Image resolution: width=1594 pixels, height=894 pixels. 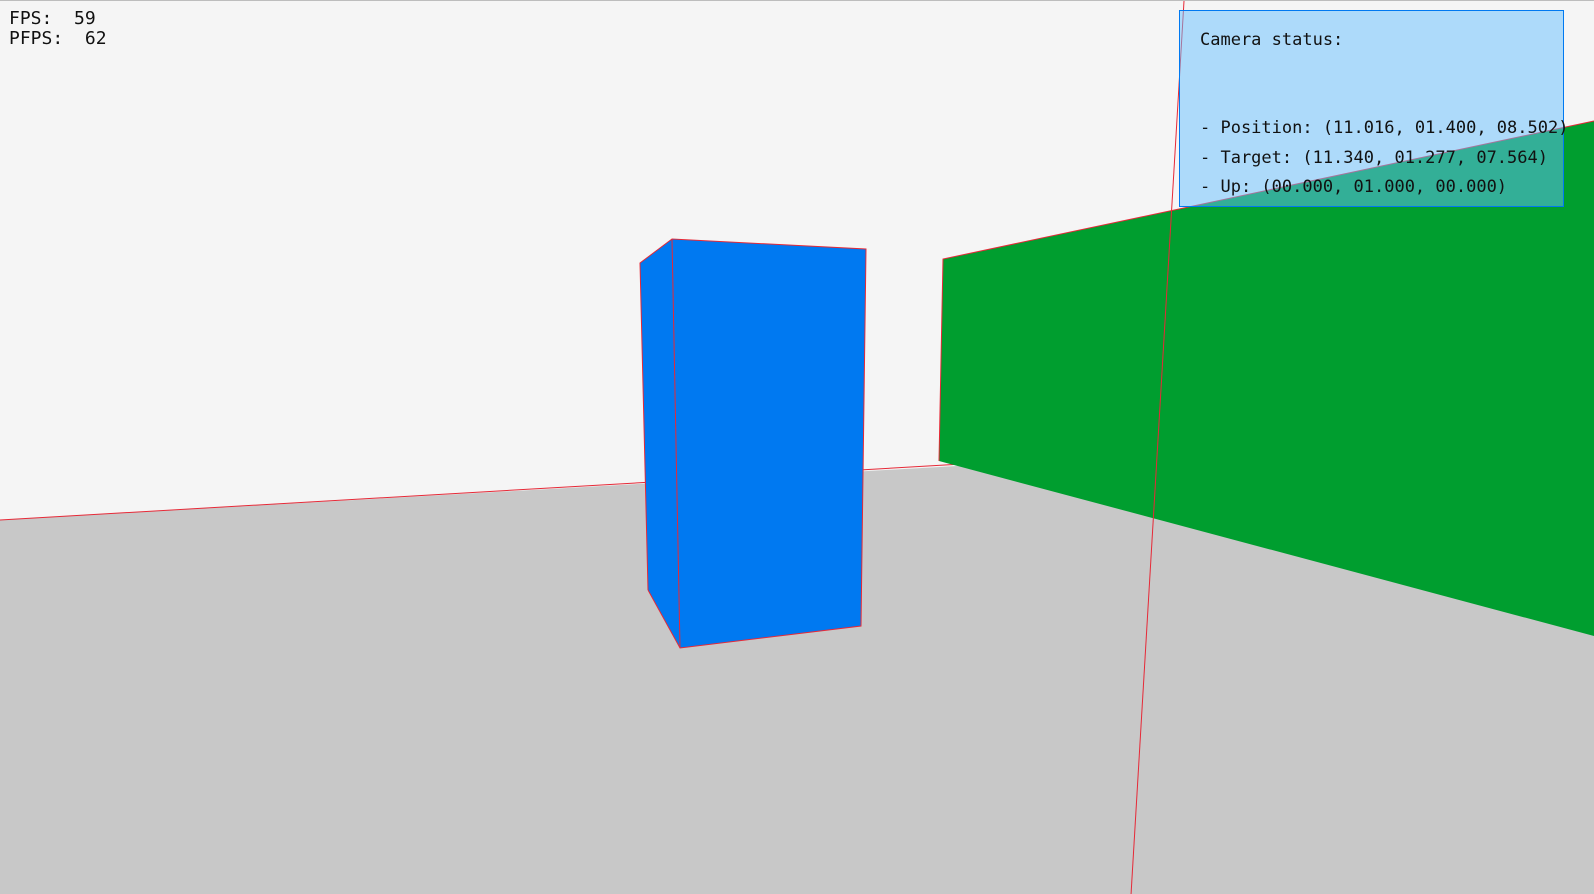 What do you see at coordinates (31, 18) in the screenshot?
I see `fps-label: FPS:` at bounding box center [31, 18].